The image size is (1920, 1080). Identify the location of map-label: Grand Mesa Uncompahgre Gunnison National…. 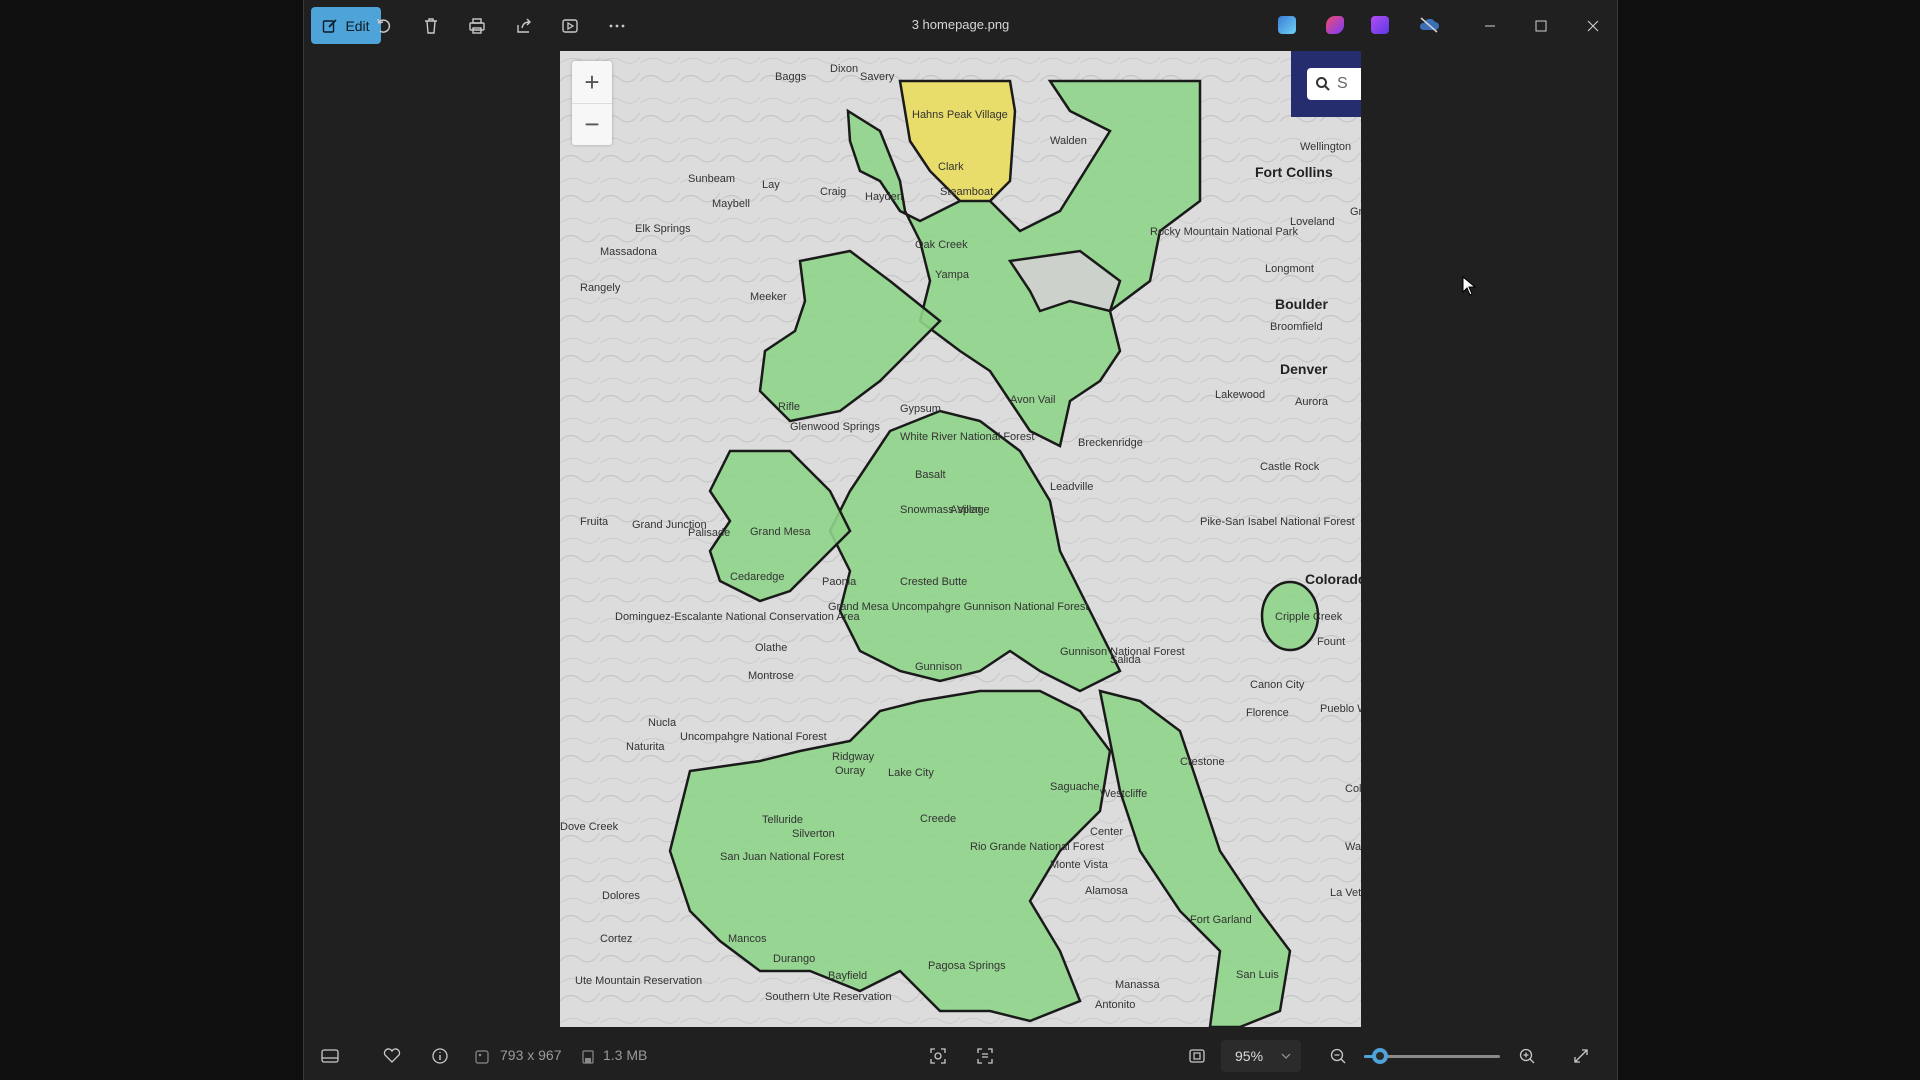
(958, 607).